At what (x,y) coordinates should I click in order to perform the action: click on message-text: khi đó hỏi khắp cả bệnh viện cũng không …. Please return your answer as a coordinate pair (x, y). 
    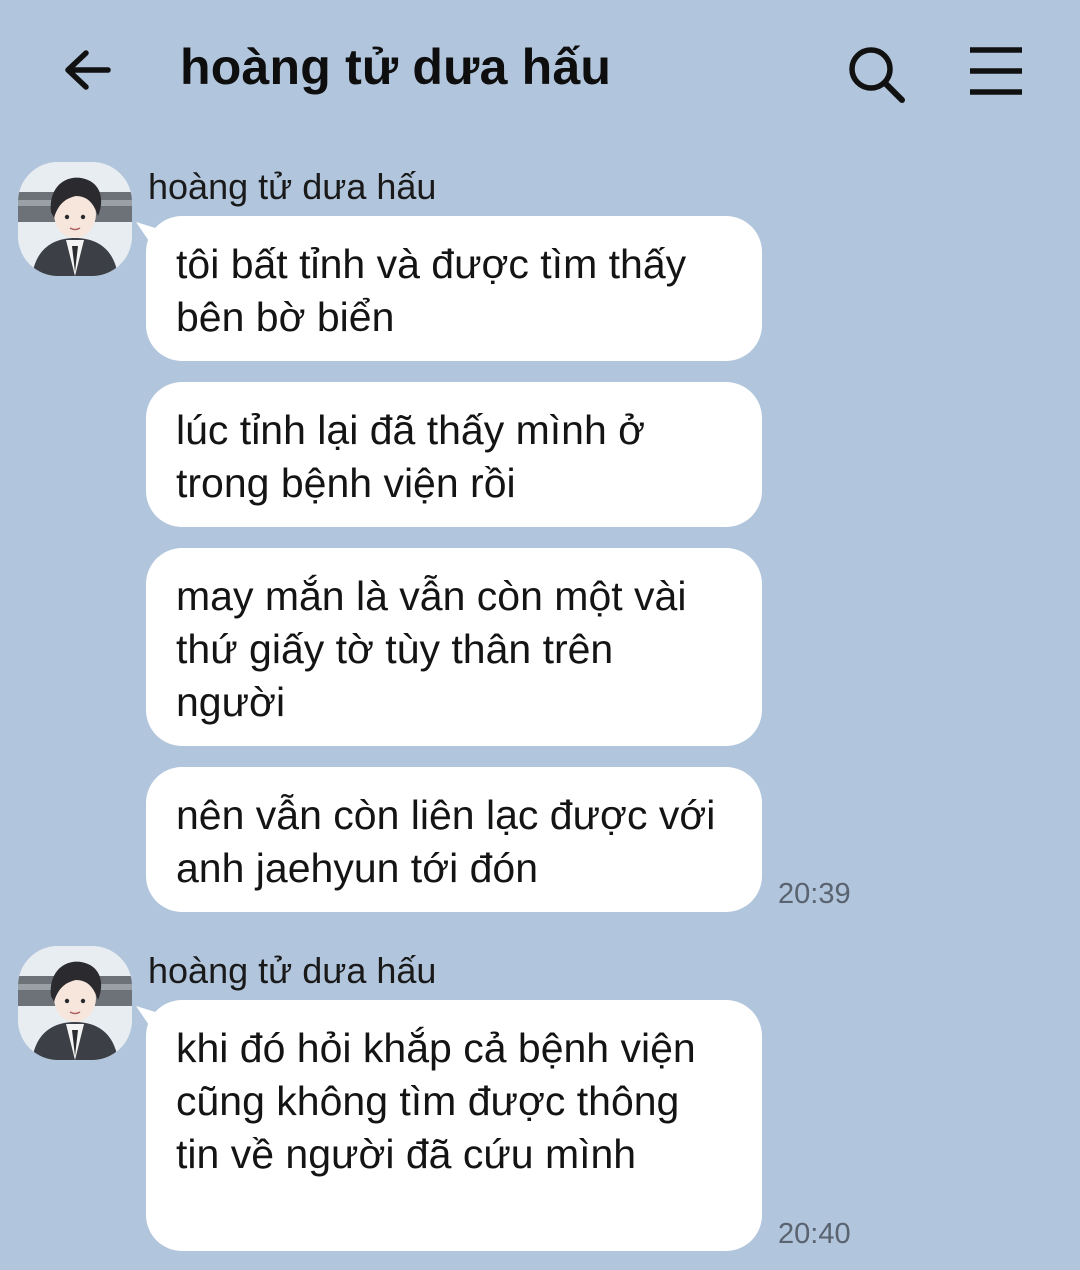
    Looking at the image, I should click on (436, 1101).